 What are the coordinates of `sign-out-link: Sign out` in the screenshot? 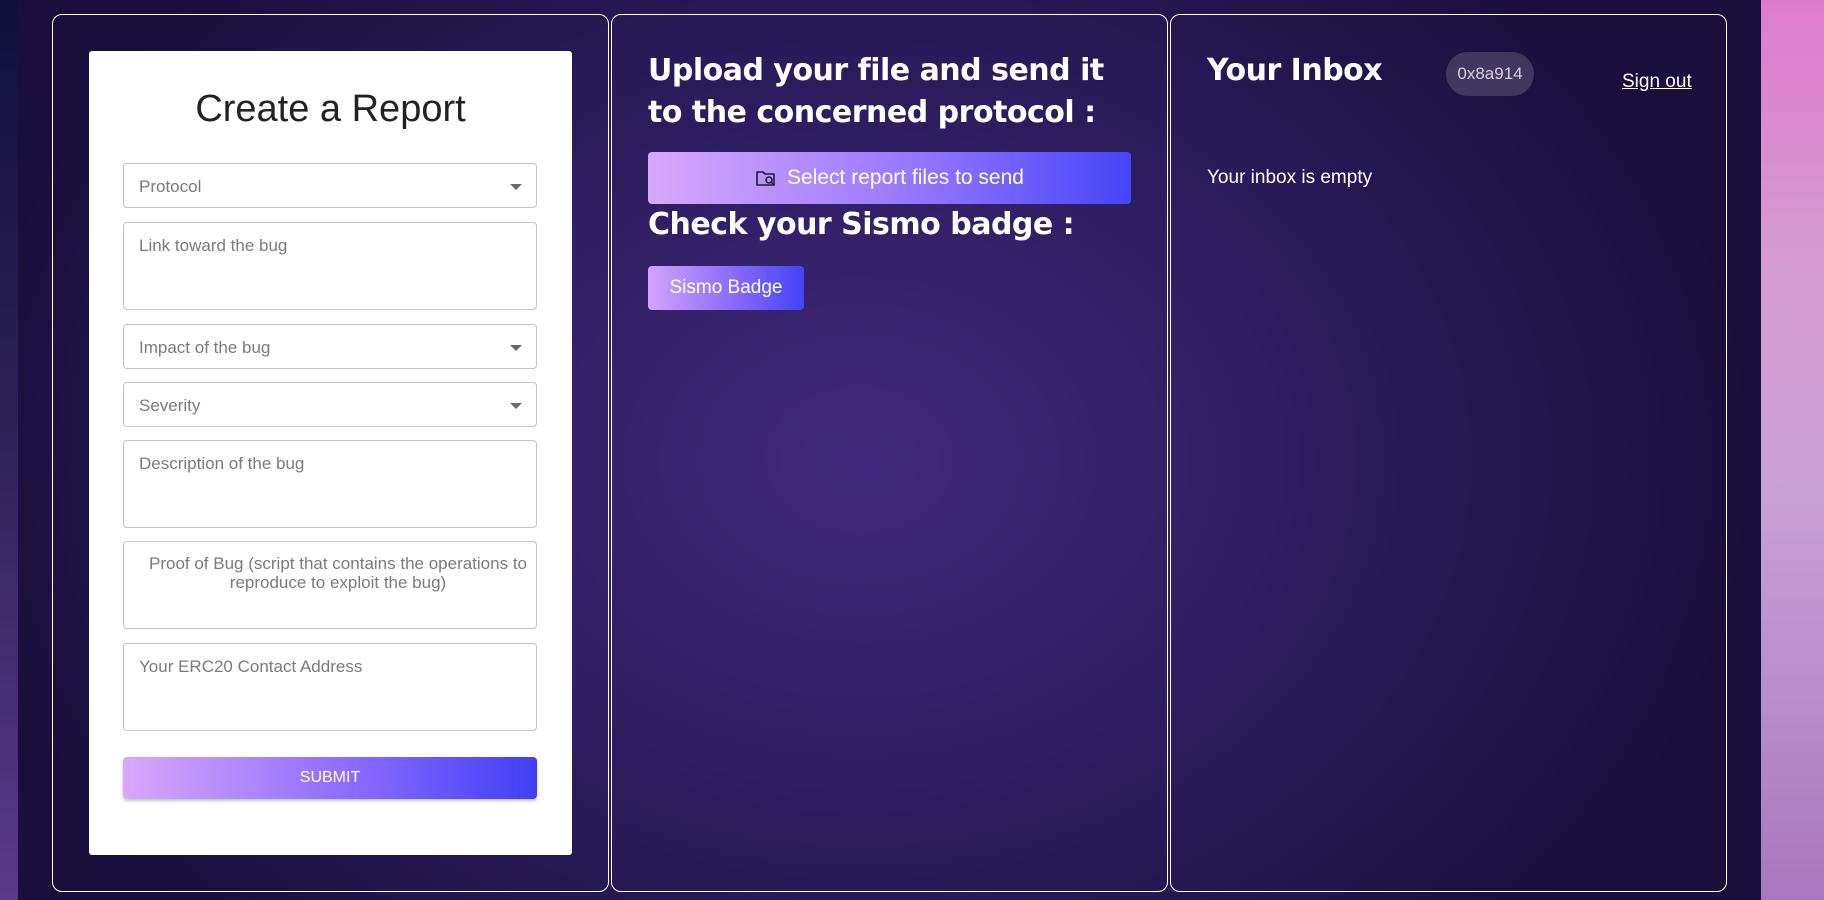 It's located at (1657, 82).